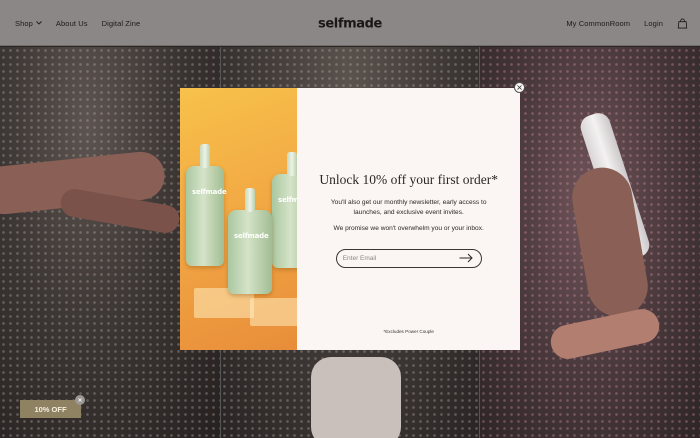 Image resolution: width=700 pixels, height=438 pixels. What do you see at coordinates (72, 23) in the screenshot?
I see `nav-about-us: About Us` at bounding box center [72, 23].